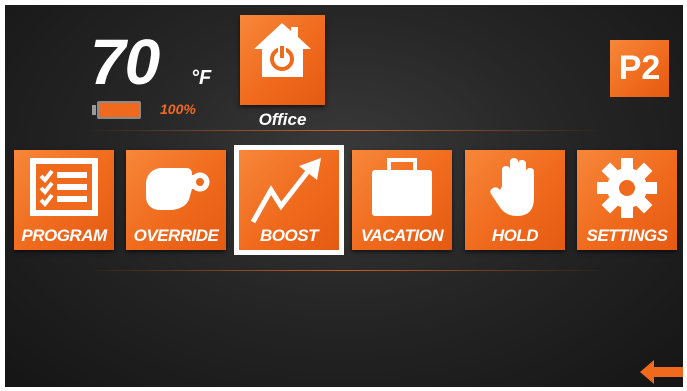 Image resolution: width=687 pixels, height=391 pixels. Describe the element at coordinates (178, 109) in the screenshot. I see `battery-percent: 100%` at that location.